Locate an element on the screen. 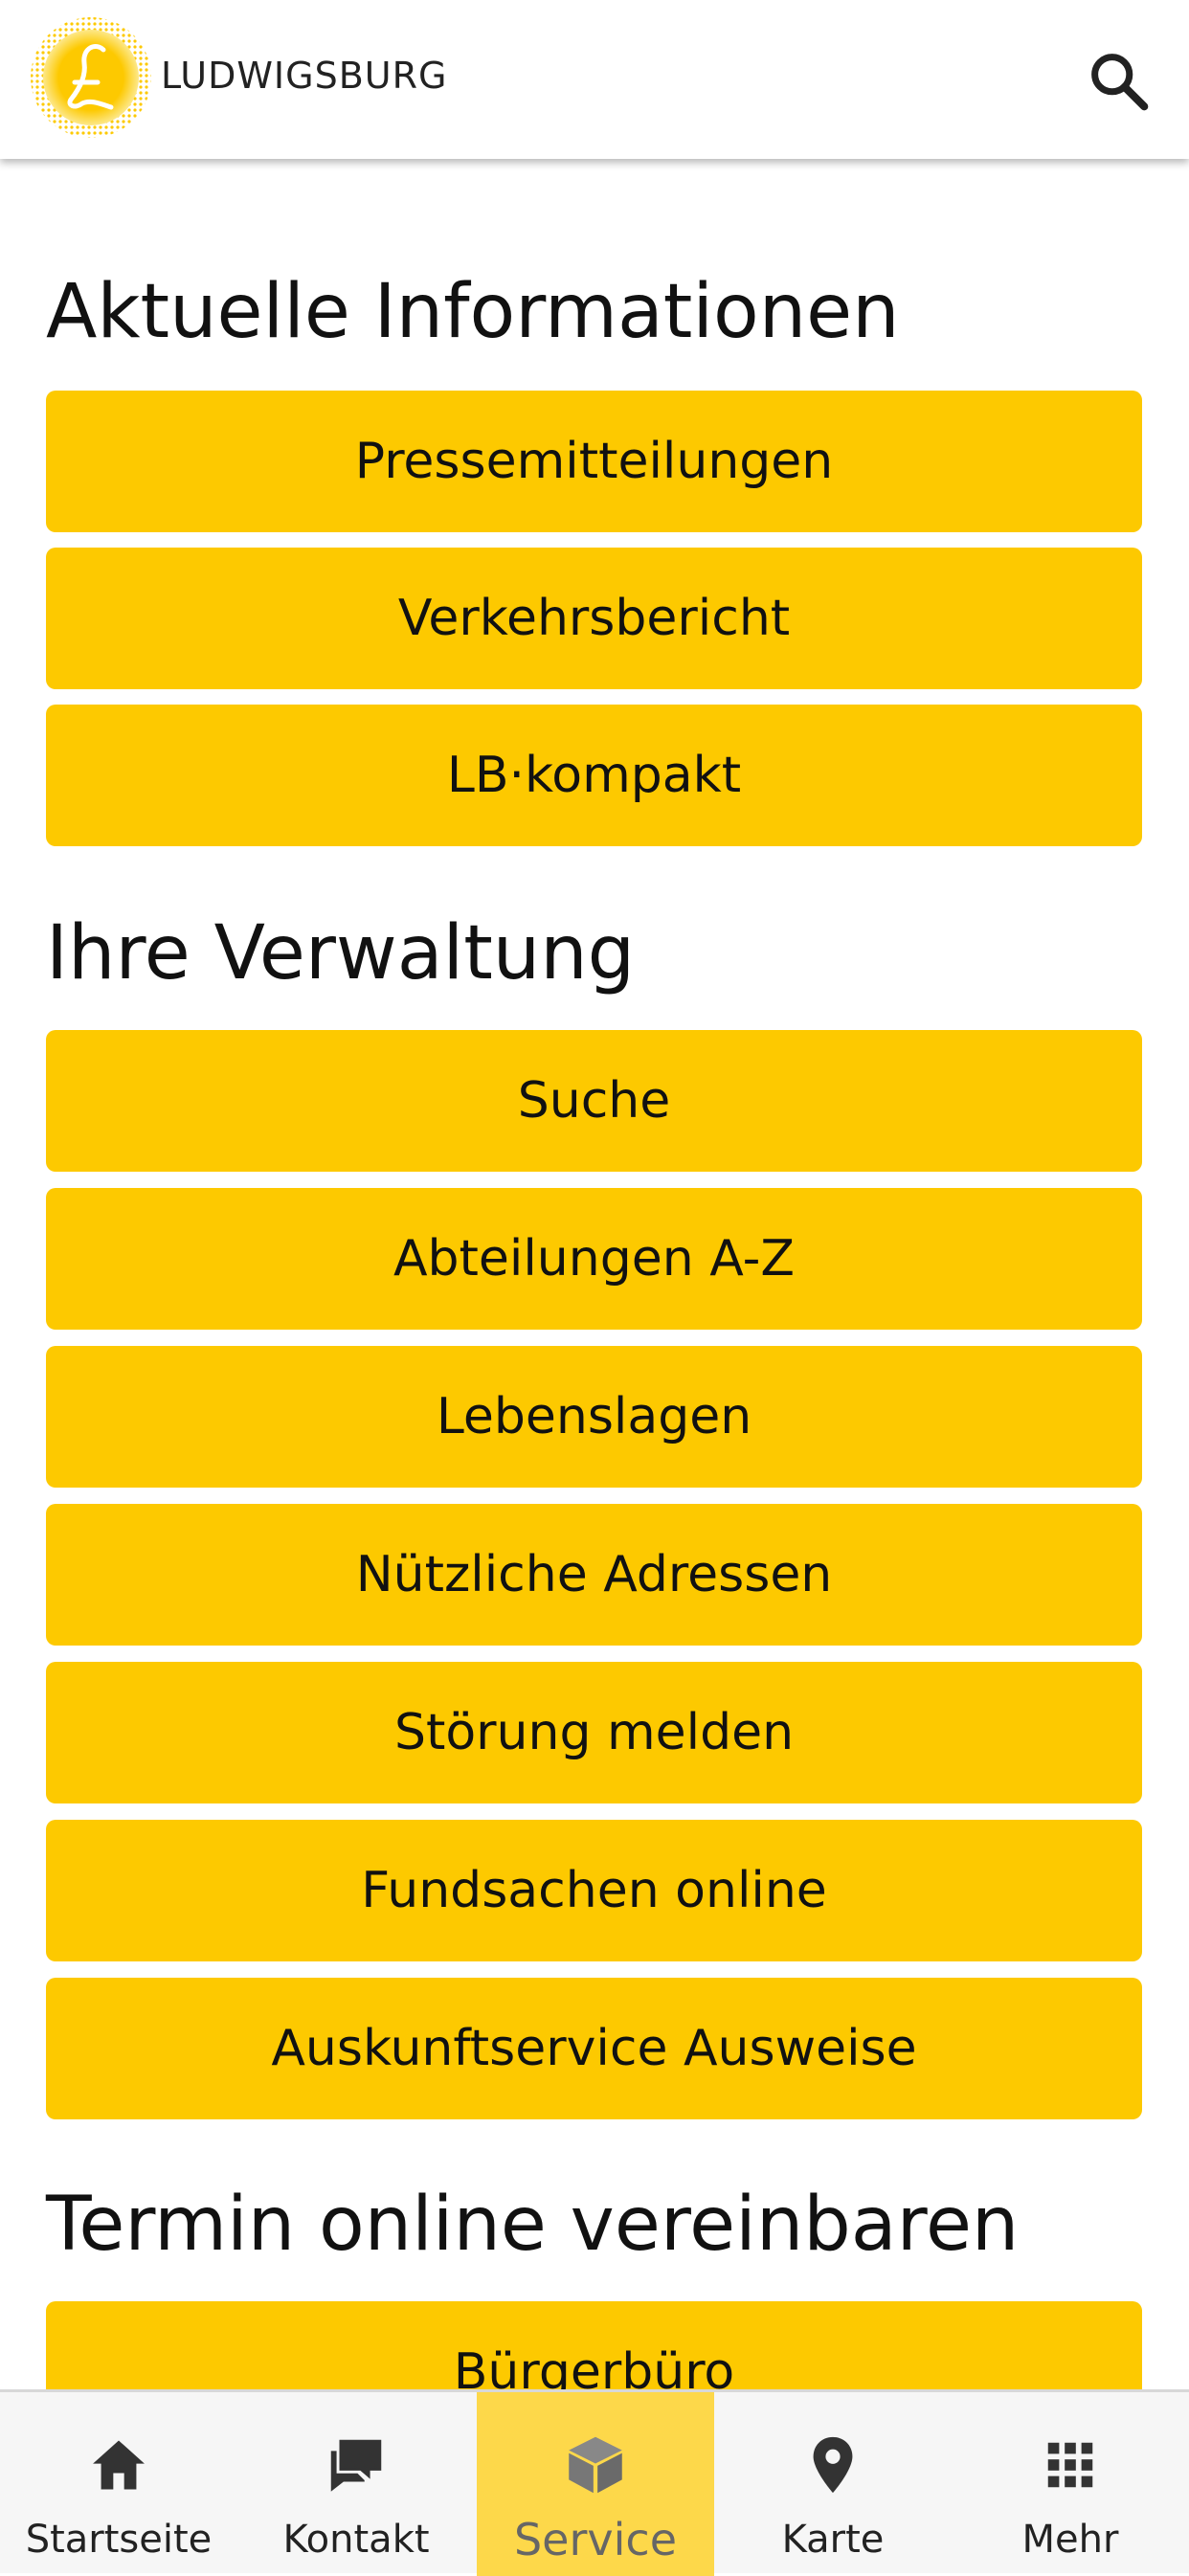  tab-mehr: Mehr is located at coordinates (1070, 2484).